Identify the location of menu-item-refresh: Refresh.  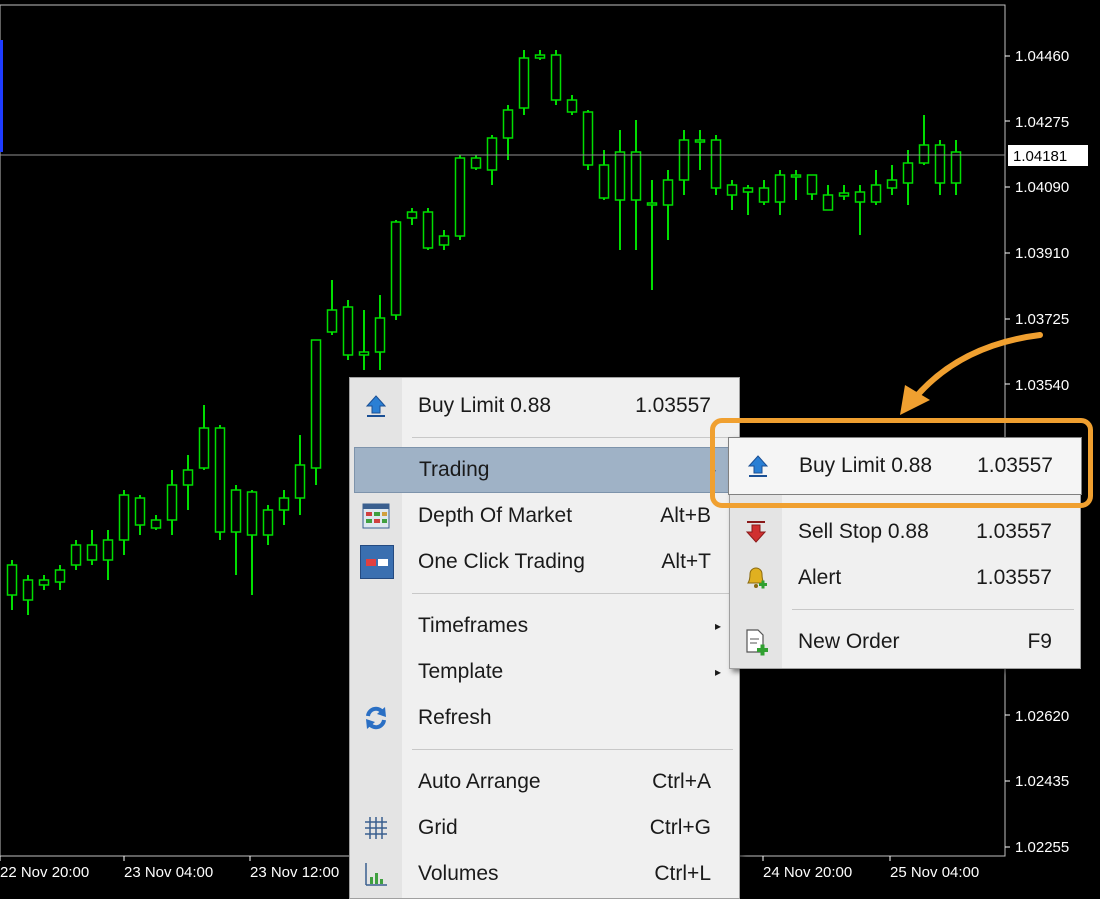
(544, 718).